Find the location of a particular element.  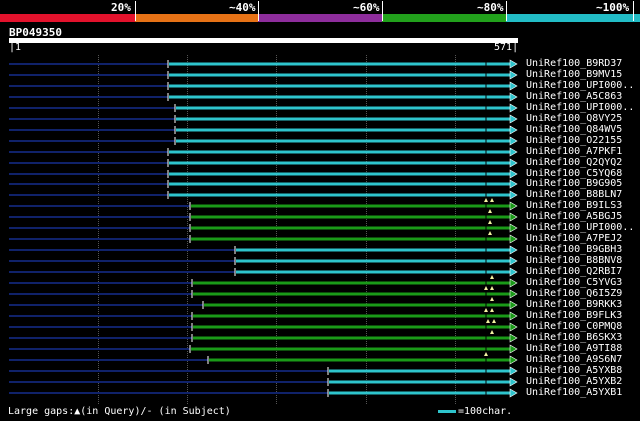

hit-label: UniRef100_B9G905 is located at coordinates (574, 183).